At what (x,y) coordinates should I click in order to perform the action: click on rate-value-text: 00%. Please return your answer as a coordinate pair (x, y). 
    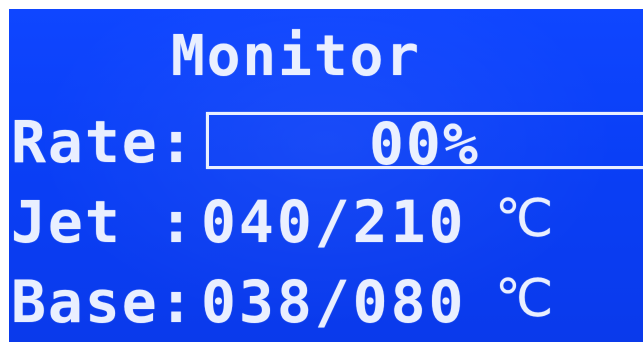
    Looking at the image, I should click on (424, 144).